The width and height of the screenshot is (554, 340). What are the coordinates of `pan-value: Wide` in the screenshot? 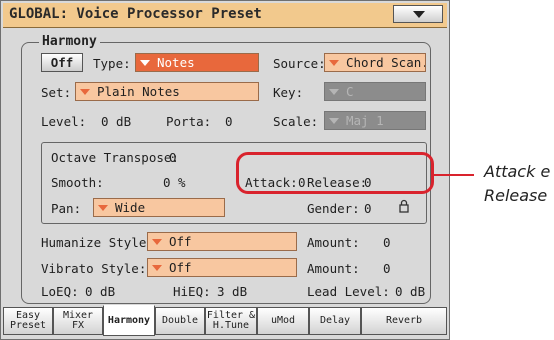 It's located at (130, 207).